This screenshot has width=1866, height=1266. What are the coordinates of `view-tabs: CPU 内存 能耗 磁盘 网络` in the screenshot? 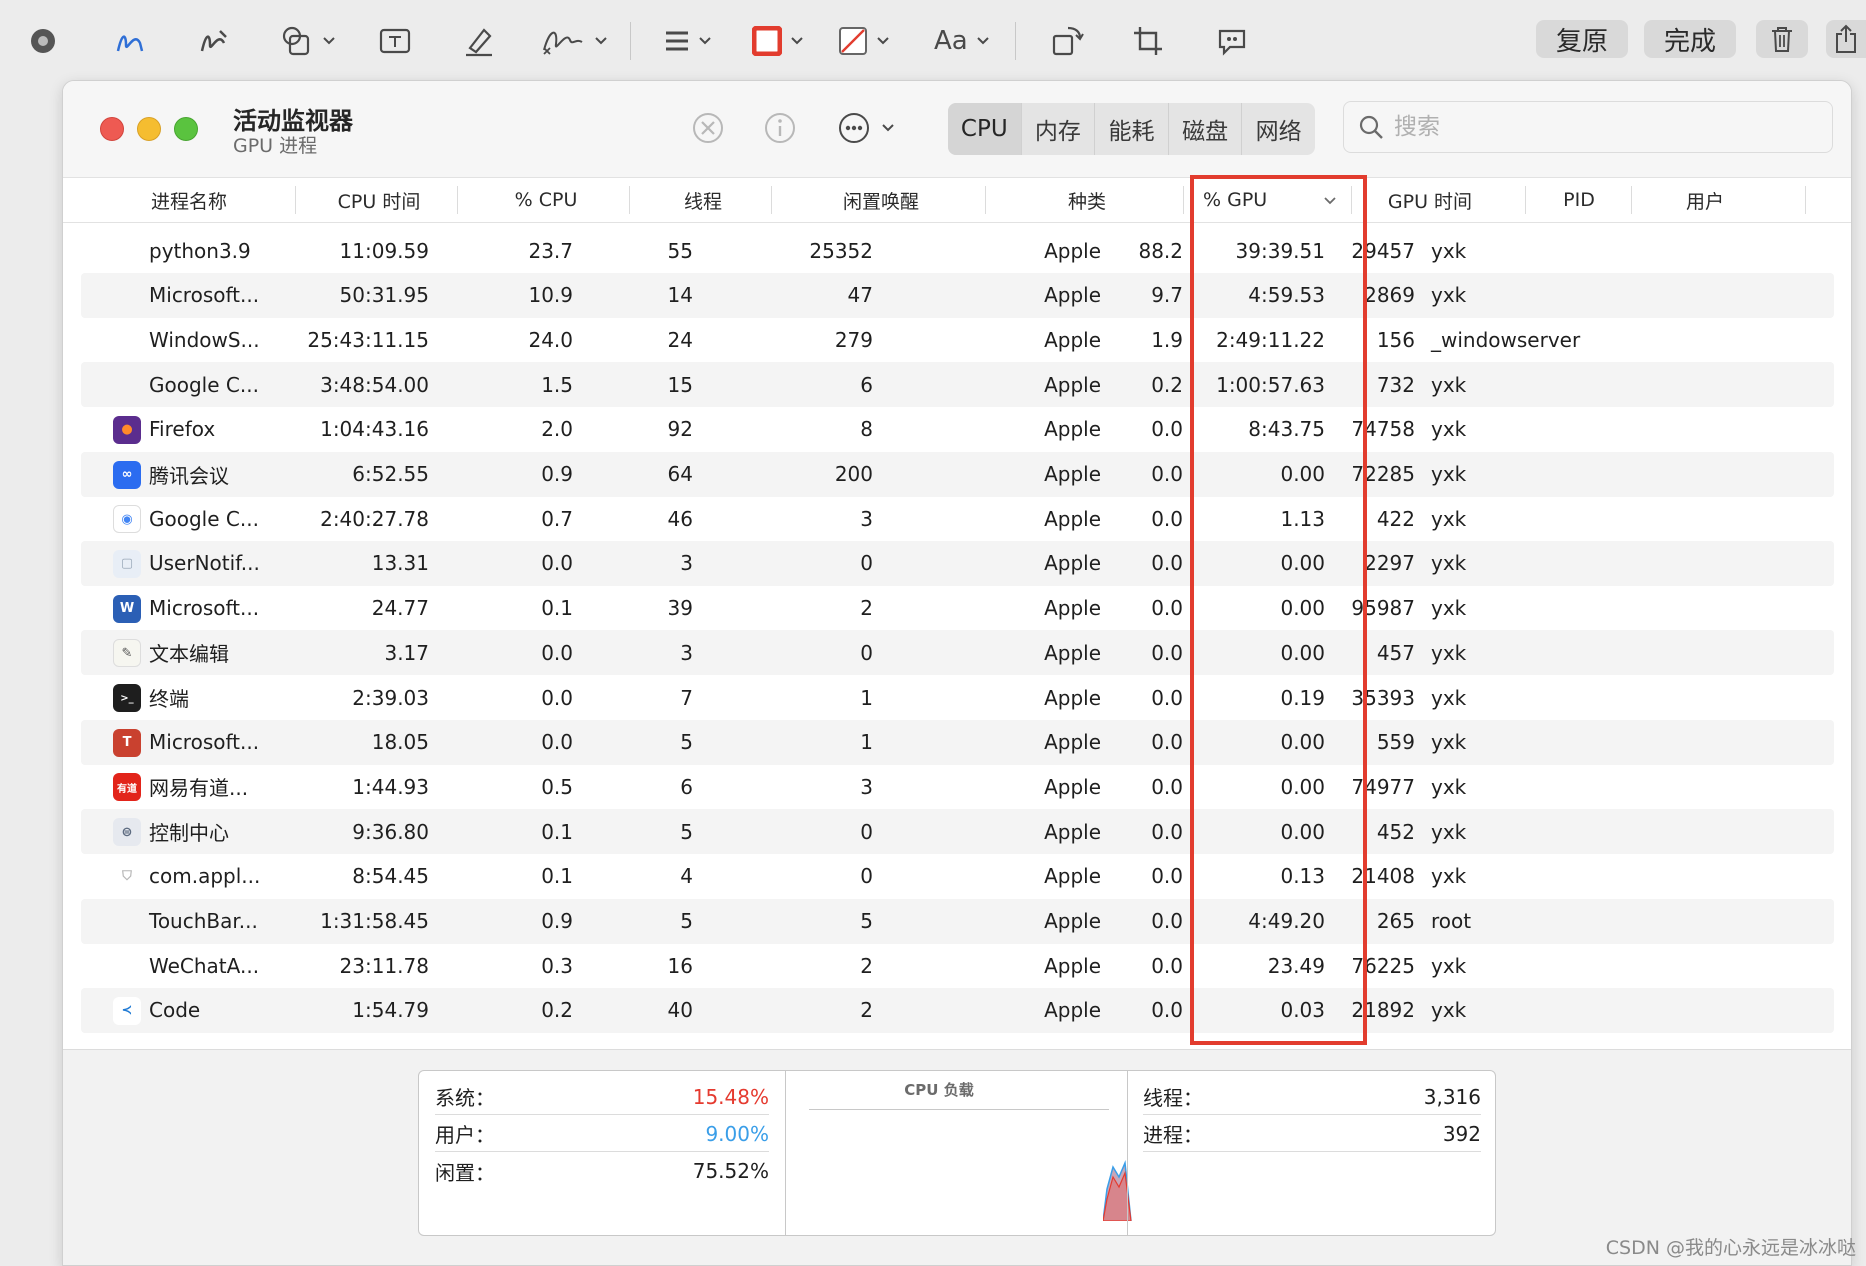 It's located at (1131, 129).